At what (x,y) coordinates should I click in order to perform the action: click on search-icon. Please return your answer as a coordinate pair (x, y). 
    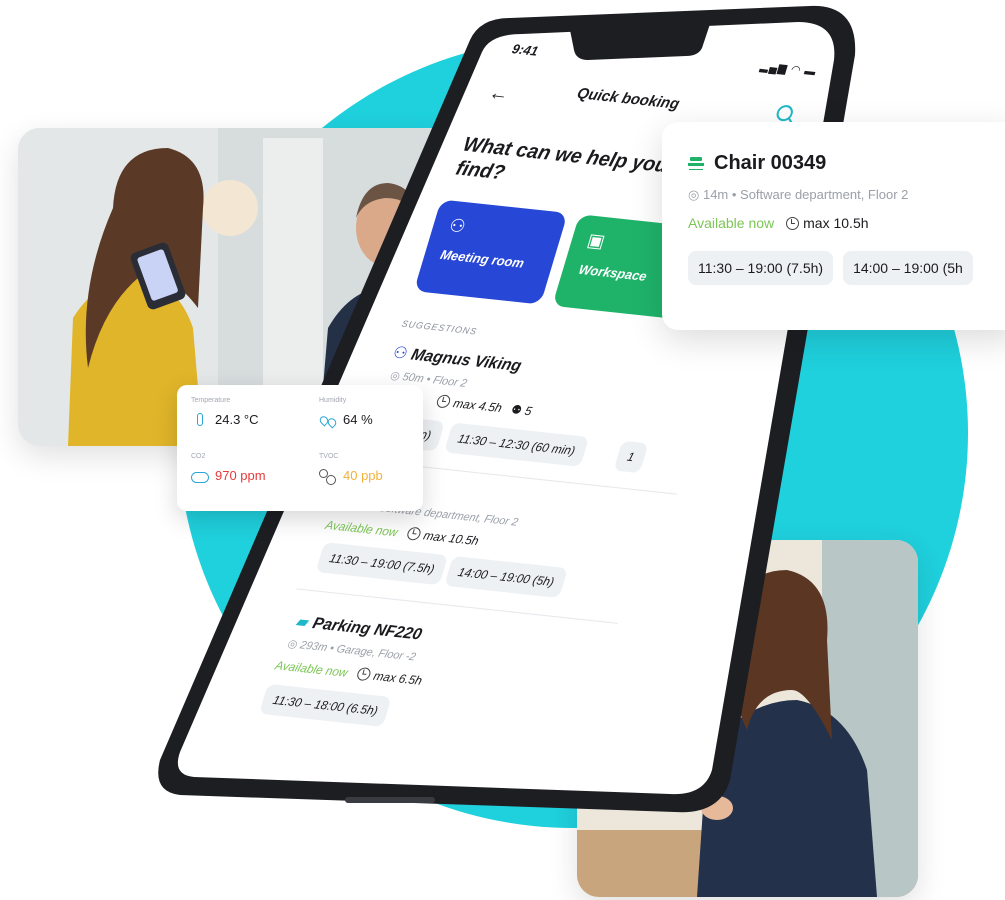
    Looking at the image, I should click on (784, 113).